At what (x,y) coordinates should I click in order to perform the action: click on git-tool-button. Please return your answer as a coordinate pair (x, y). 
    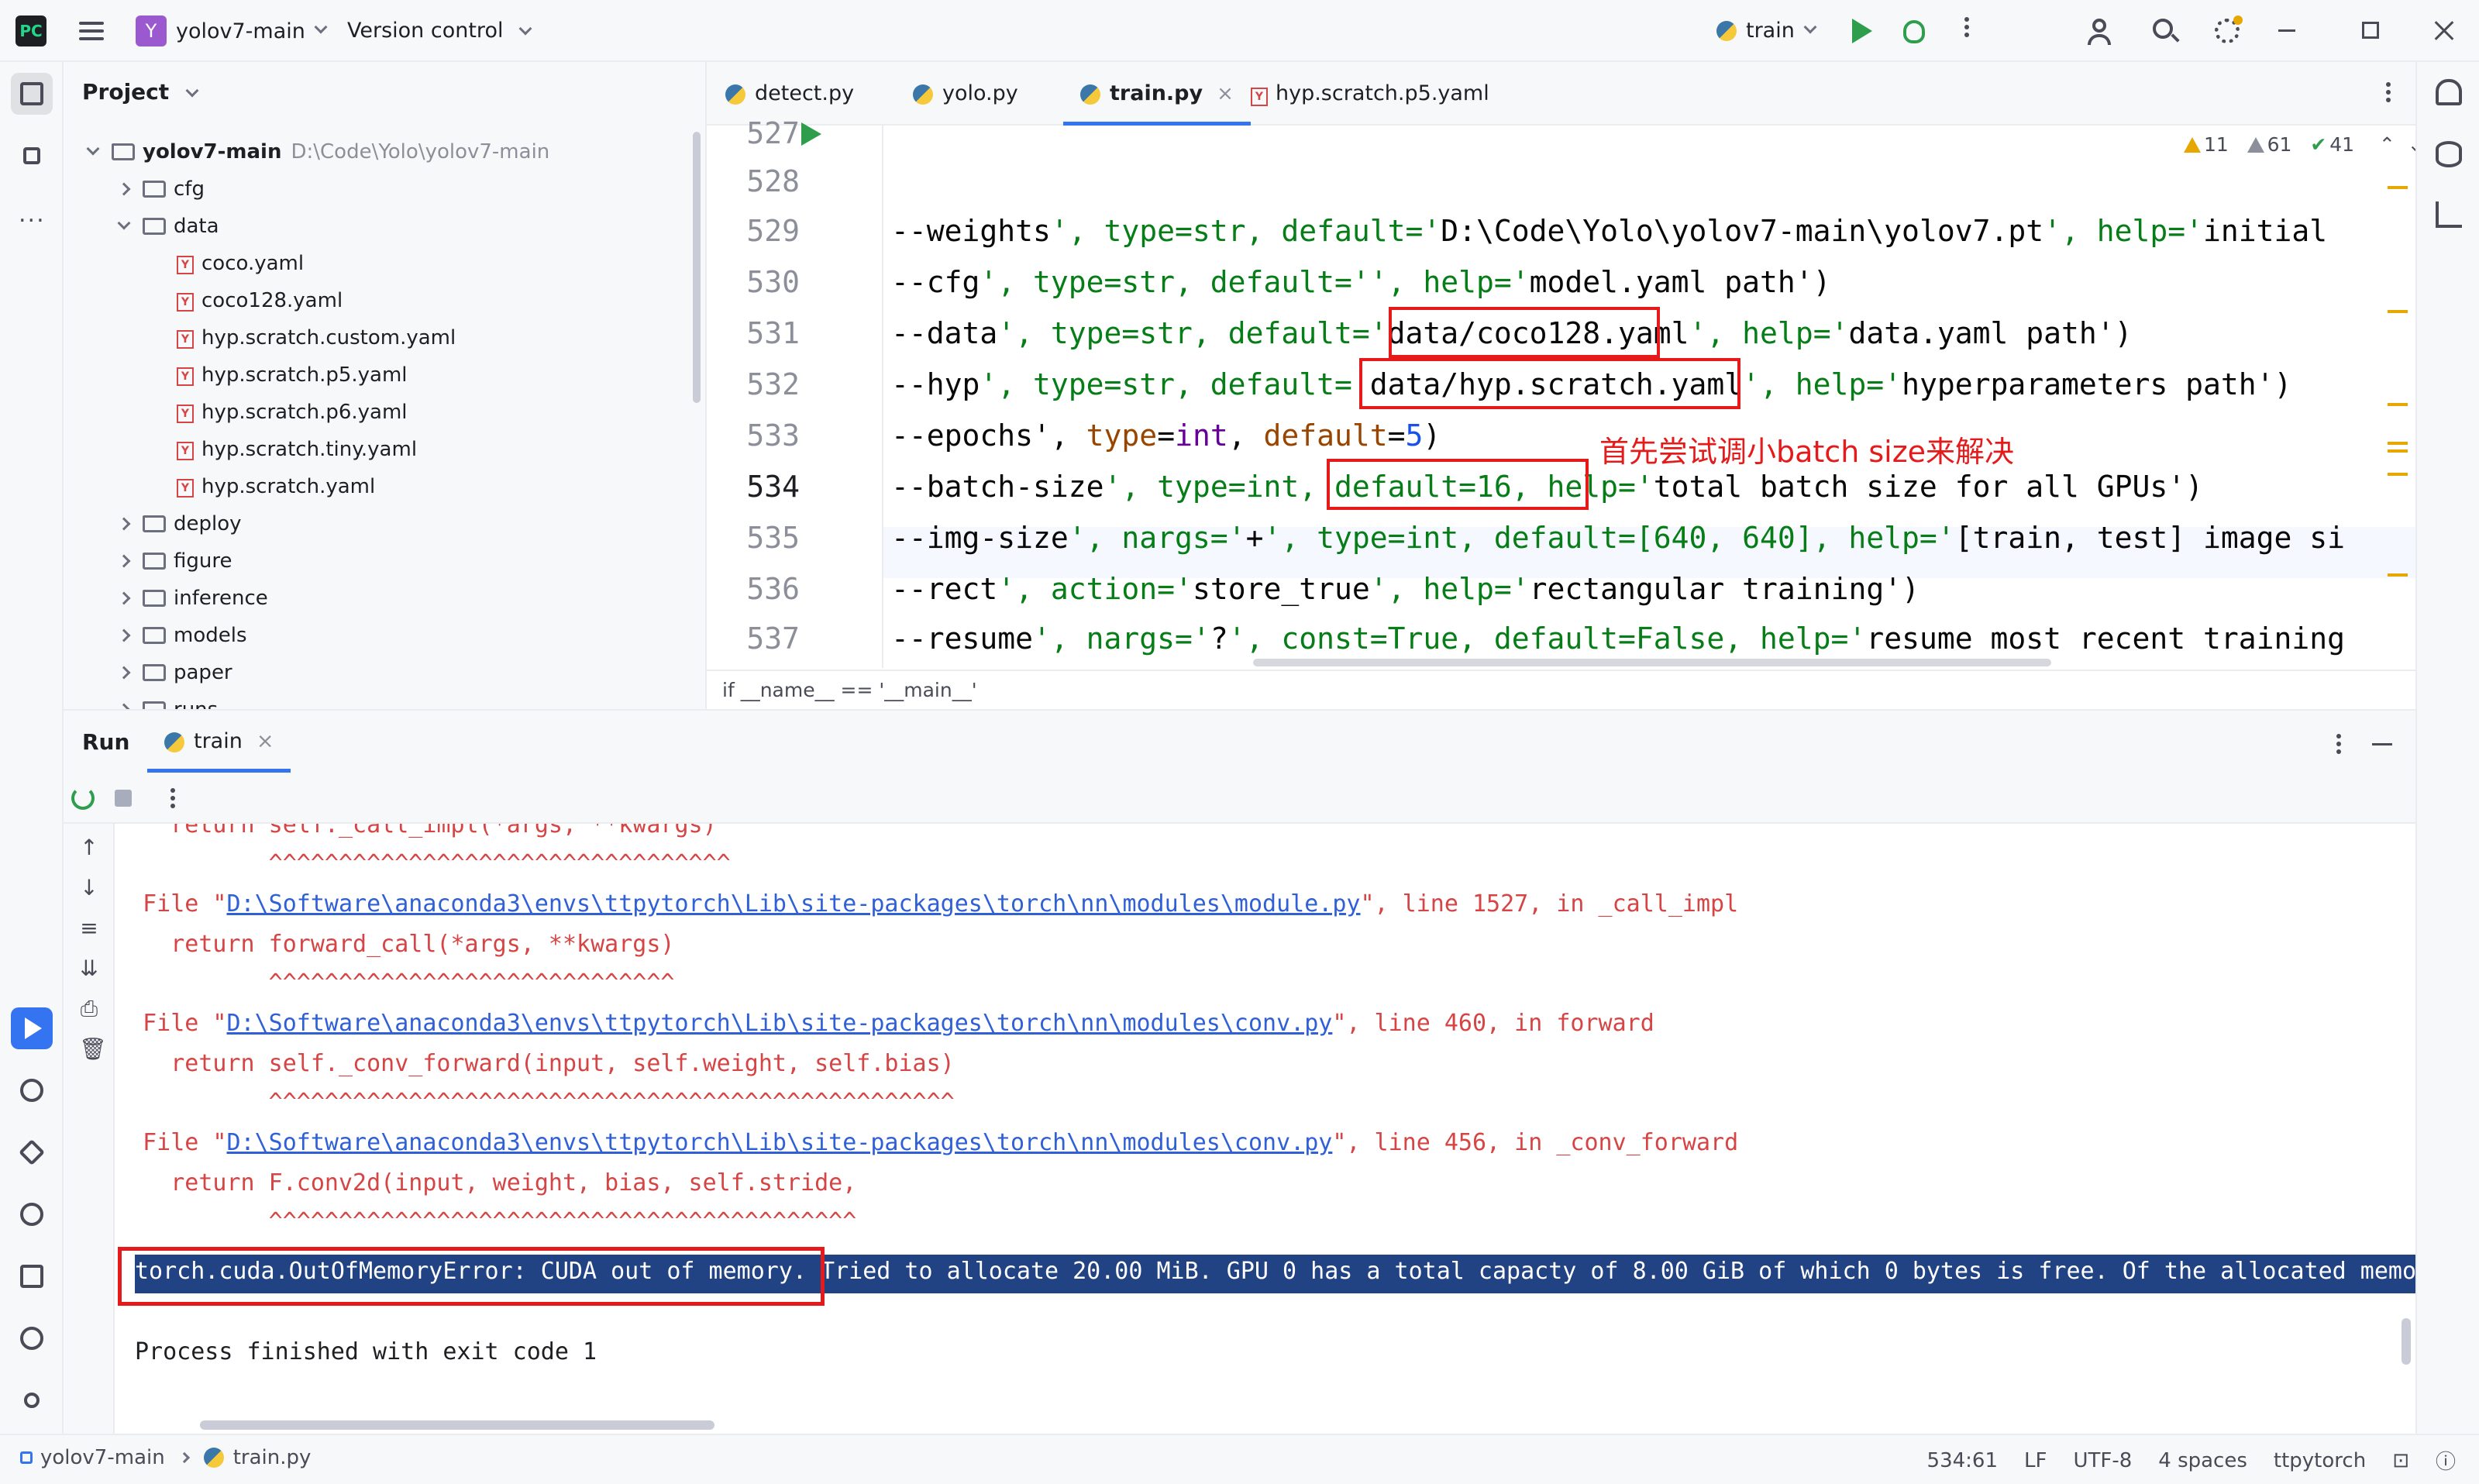
    Looking at the image, I should click on (32, 1400).